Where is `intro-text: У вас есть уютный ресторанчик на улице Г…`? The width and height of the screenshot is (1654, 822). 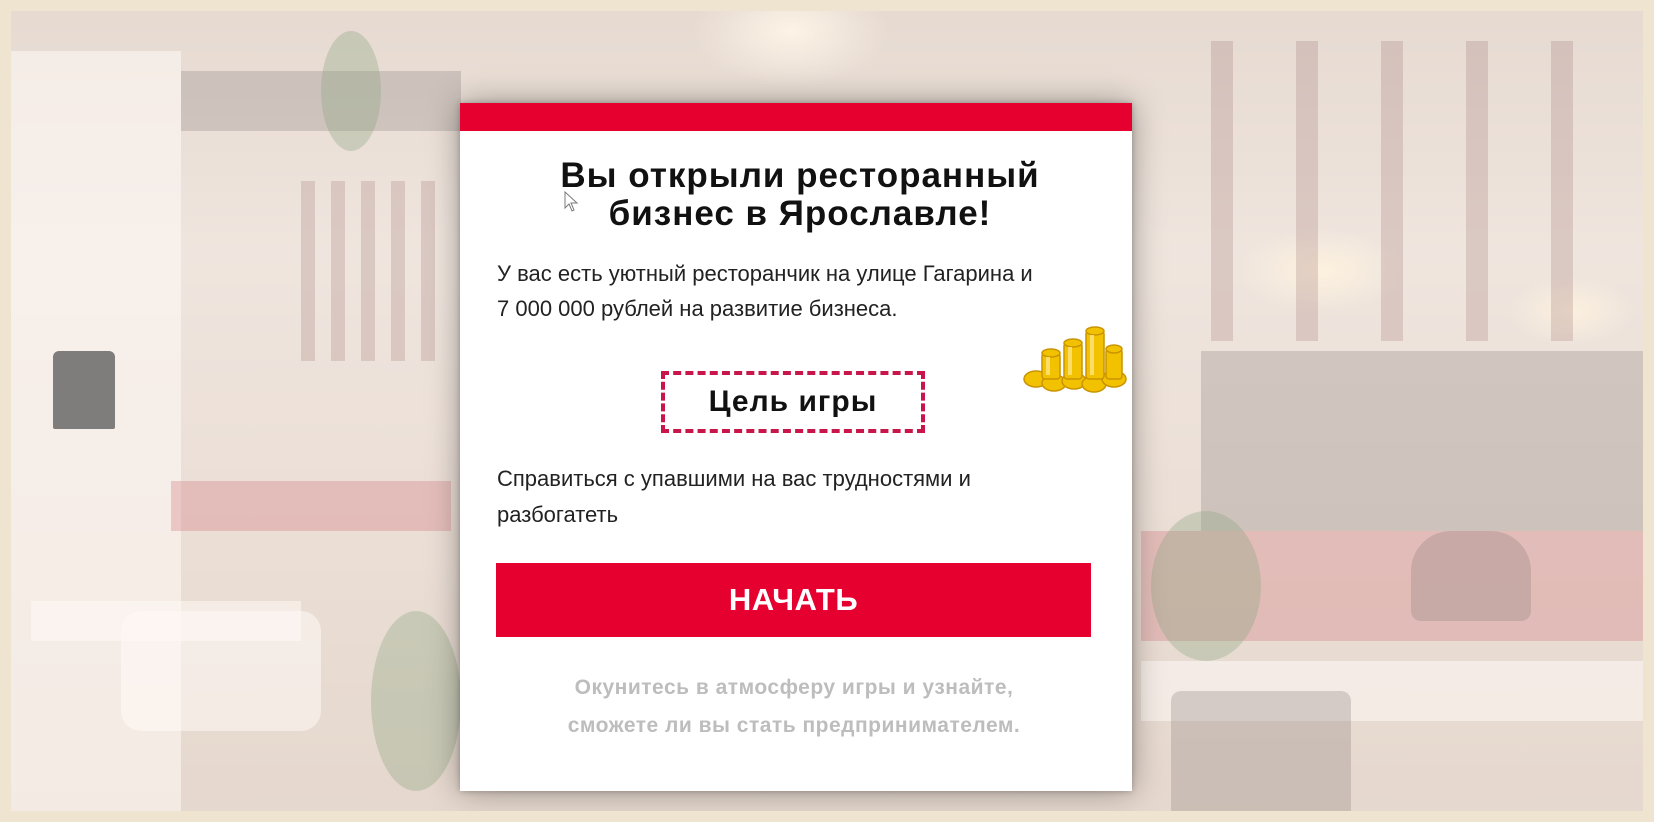 intro-text: У вас есть уютный ресторанчик на улице Г… is located at coordinates (765, 291).